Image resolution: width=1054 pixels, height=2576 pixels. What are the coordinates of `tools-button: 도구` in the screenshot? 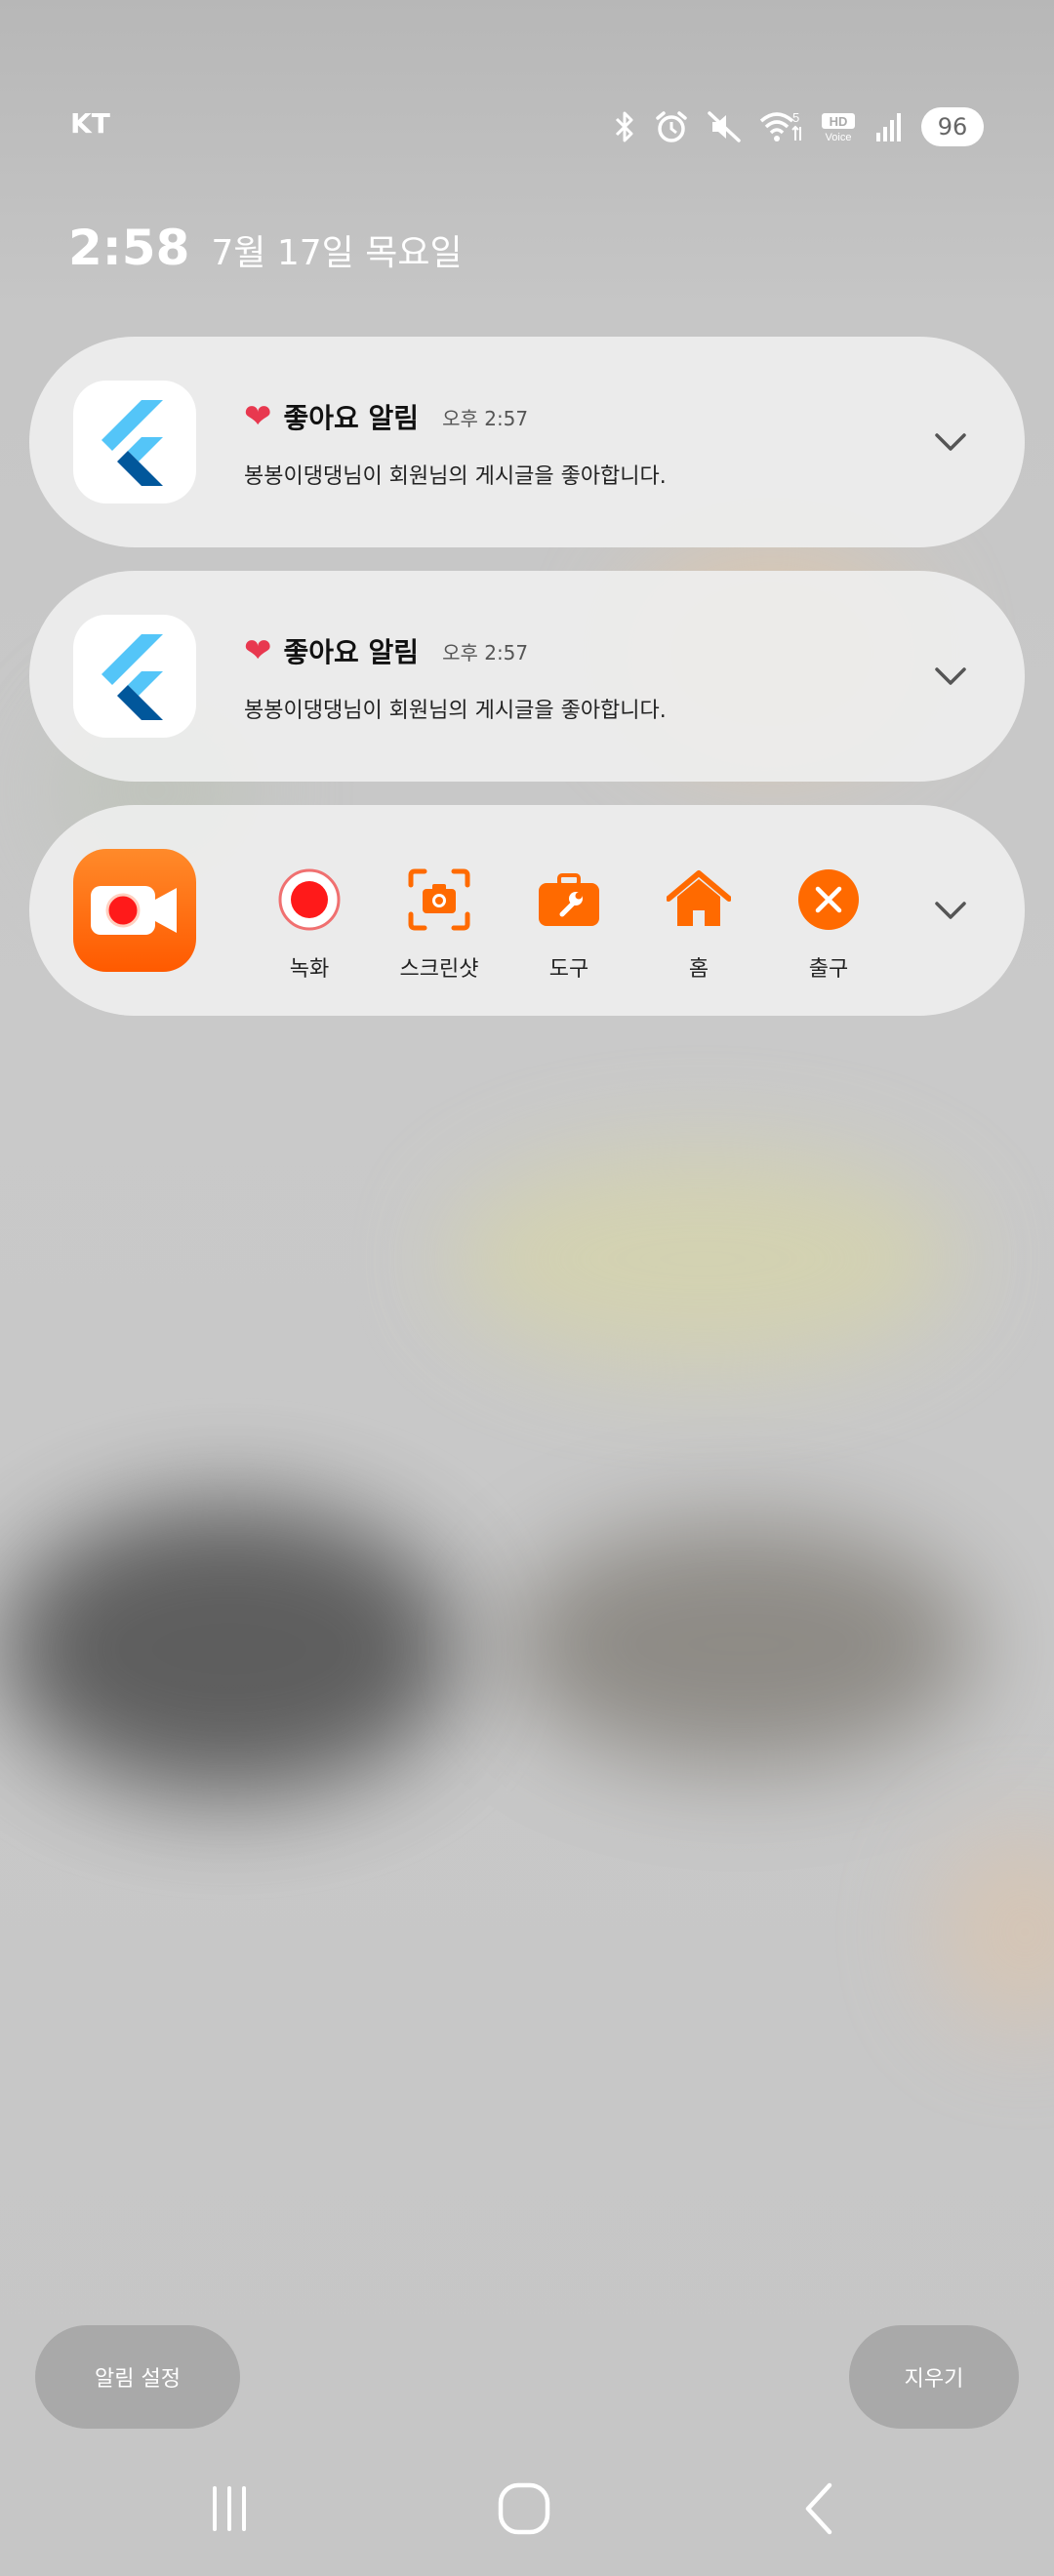 It's located at (569, 924).